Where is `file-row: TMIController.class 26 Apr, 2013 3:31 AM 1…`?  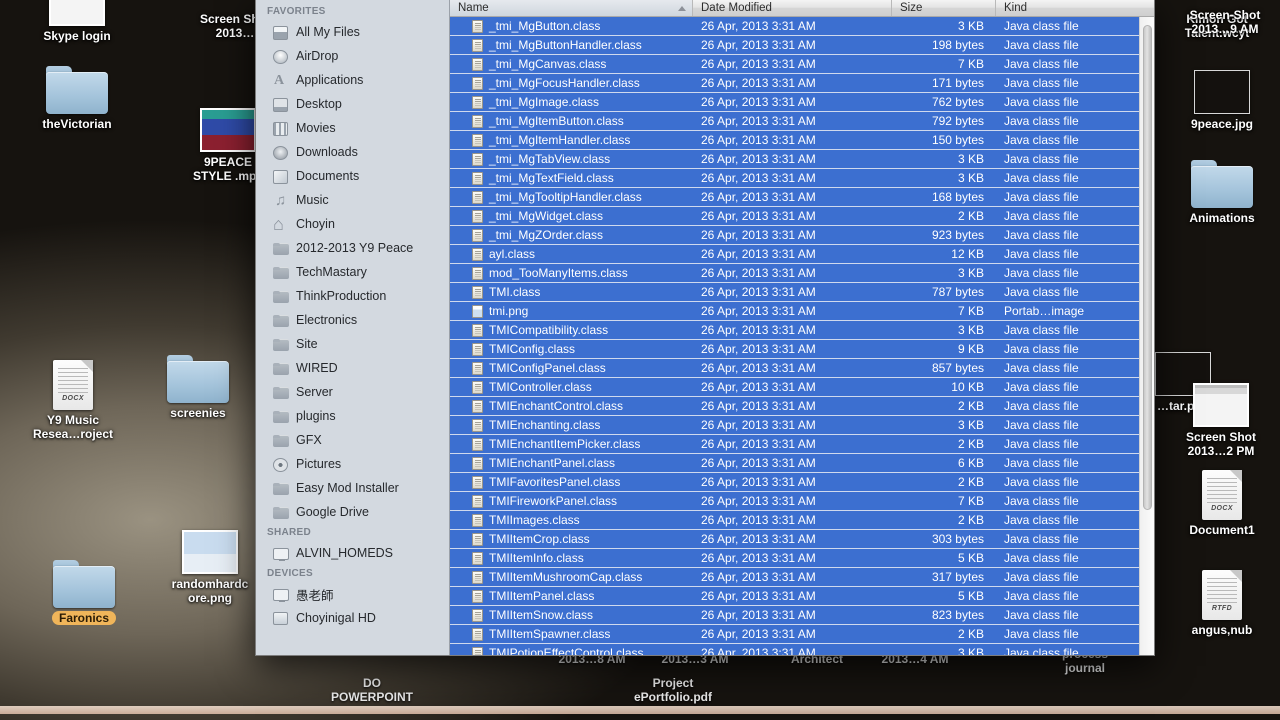
file-row: TMIController.class 26 Apr, 2013 3:31 AM 1… is located at coordinates (802, 387).